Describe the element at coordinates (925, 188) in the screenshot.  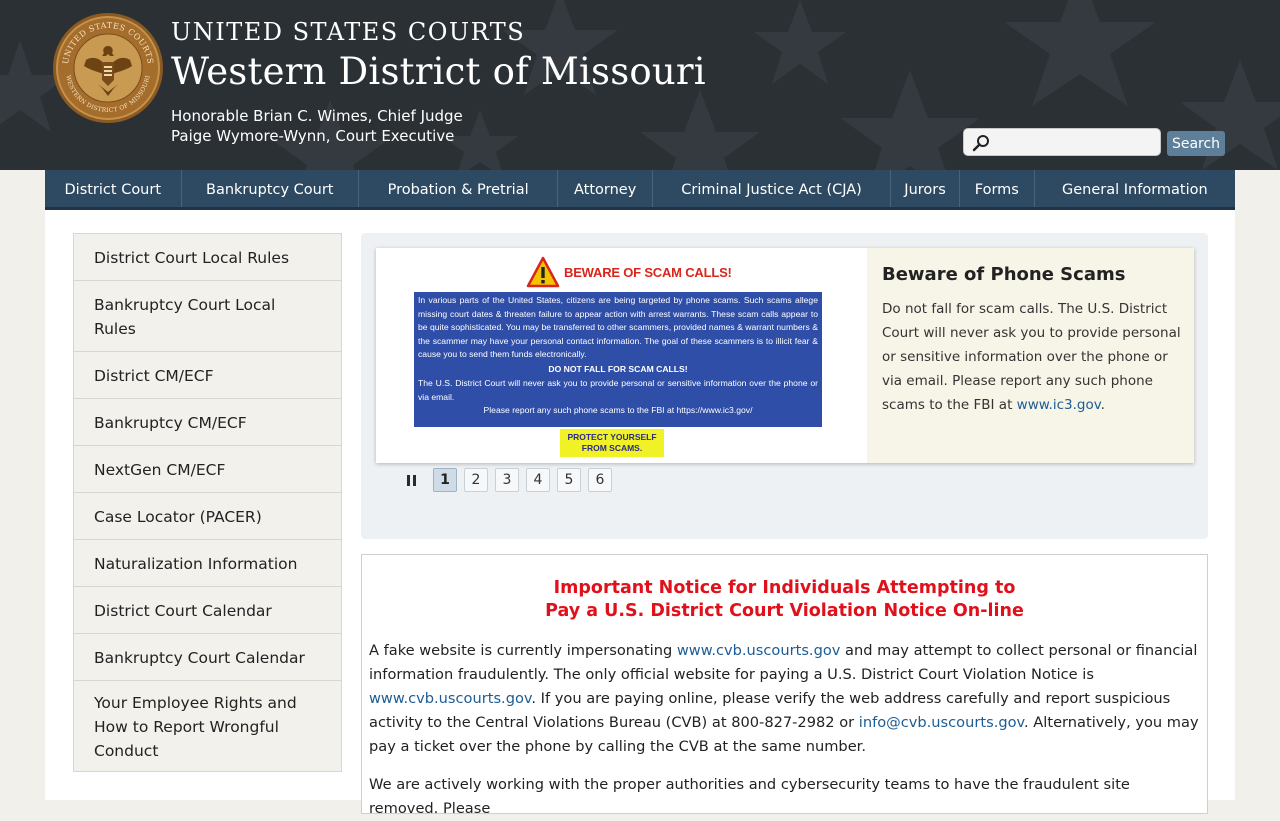
I see `nav-jurors: Jurors` at that location.